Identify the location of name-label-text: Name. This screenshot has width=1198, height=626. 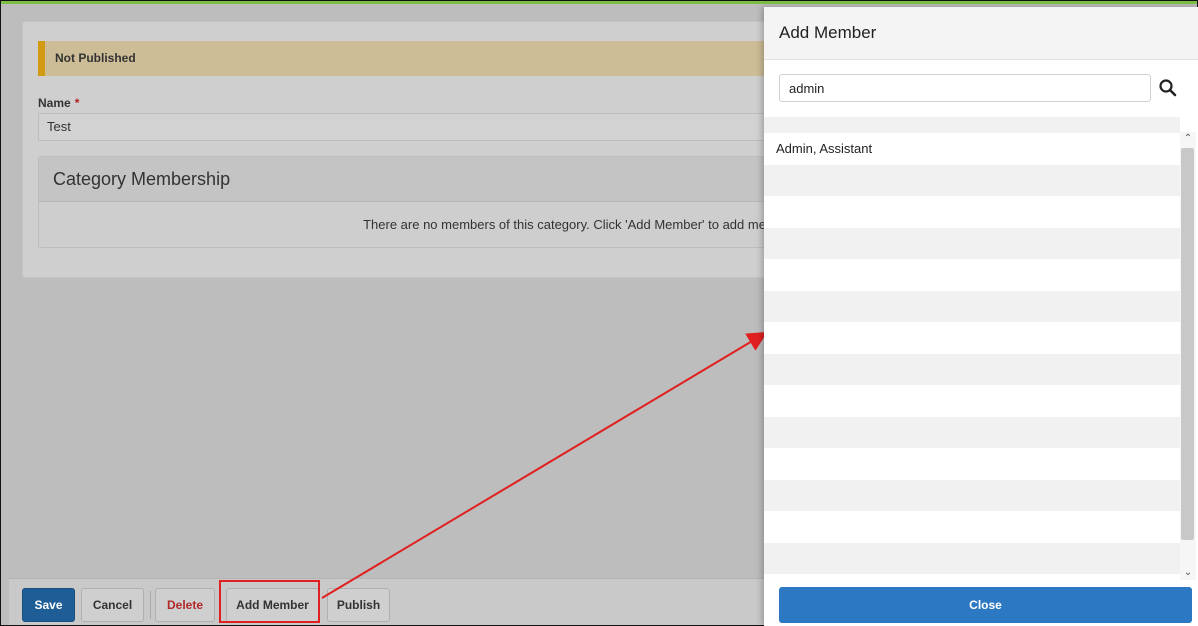
(54, 103).